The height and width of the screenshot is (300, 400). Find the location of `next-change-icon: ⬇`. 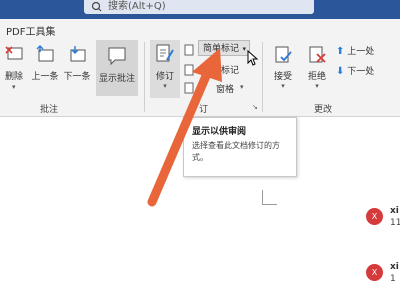

next-change-icon: ⬇ is located at coordinates (340, 71).